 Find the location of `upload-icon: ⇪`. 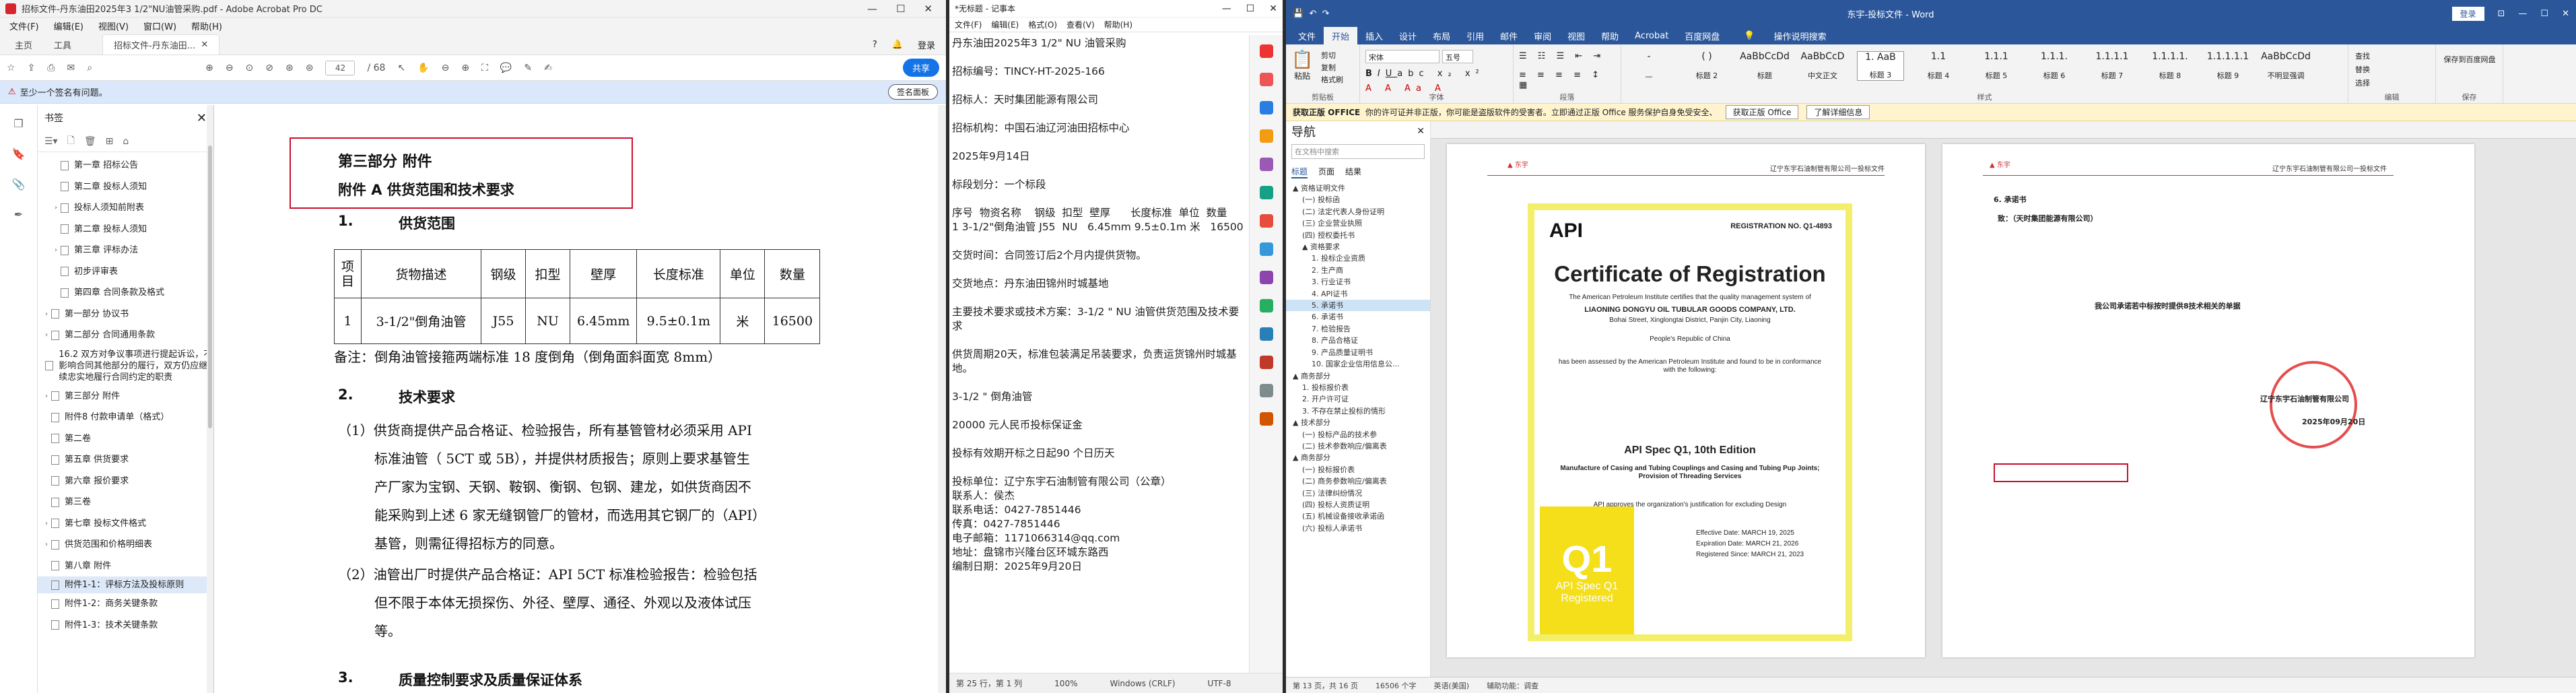

upload-icon: ⇪ is located at coordinates (32, 68).